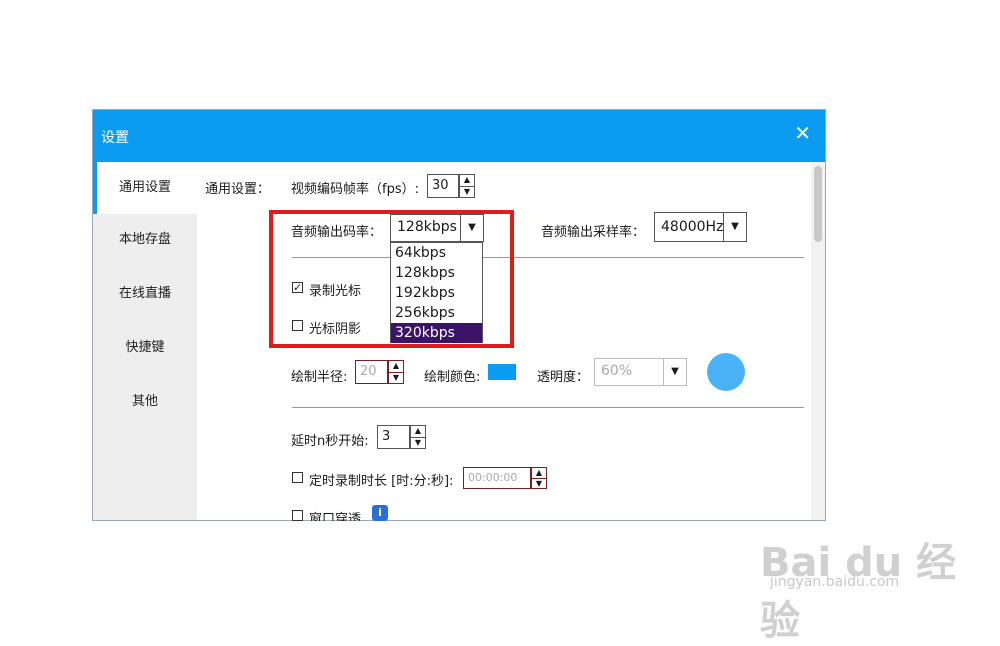 The height and width of the screenshot is (646, 1000). I want to click on sidebar-item-local-storage: 本地存盘, so click(145, 240).